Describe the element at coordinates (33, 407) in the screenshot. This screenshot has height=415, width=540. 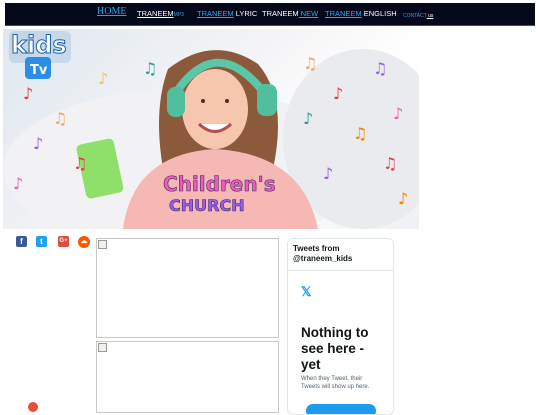
I see `red-circle-icon` at that location.